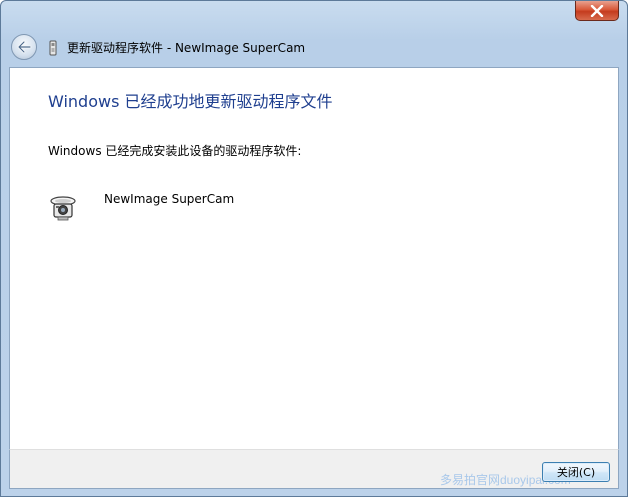 Image resolution: width=628 pixels, height=497 pixels. What do you see at coordinates (53, 48) in the screenshot?
I see `device-icon` at bounding box center [53, 48].